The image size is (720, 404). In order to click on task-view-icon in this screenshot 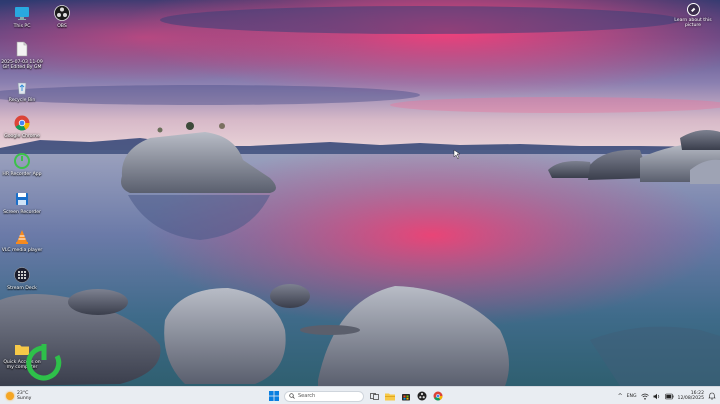, I will do `click(374, 396)`.